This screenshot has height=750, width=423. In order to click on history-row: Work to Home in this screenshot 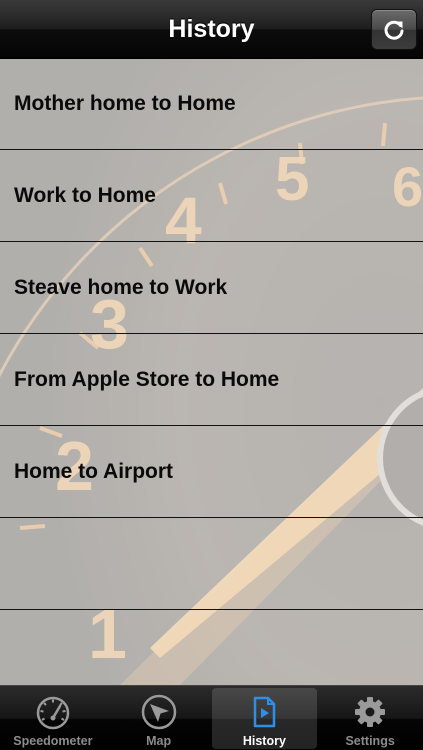, I will do `click(211, 196)`.